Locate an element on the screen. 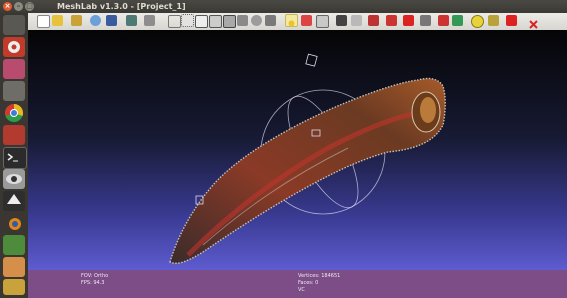 The image size is (567, 298). light-icon is located at coordinates (291, 20).